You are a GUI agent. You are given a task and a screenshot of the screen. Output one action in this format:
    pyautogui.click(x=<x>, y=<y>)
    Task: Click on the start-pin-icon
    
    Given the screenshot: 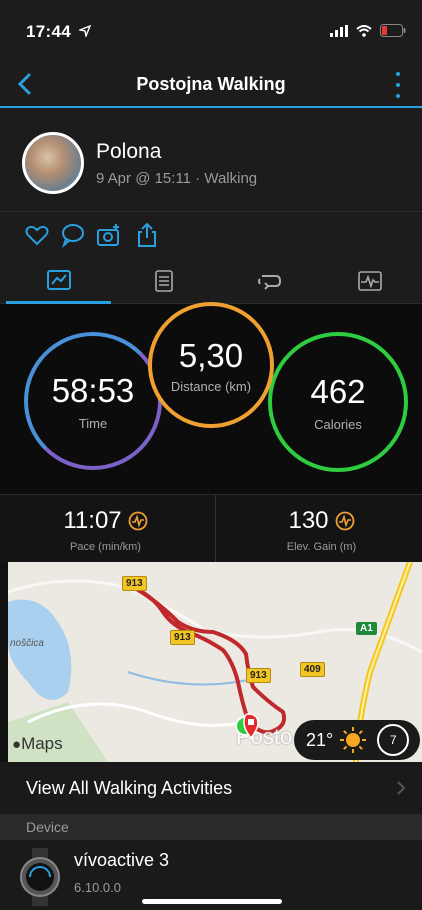 What is the action you would take?
    pyautogui.click(x=247, y=726)
    